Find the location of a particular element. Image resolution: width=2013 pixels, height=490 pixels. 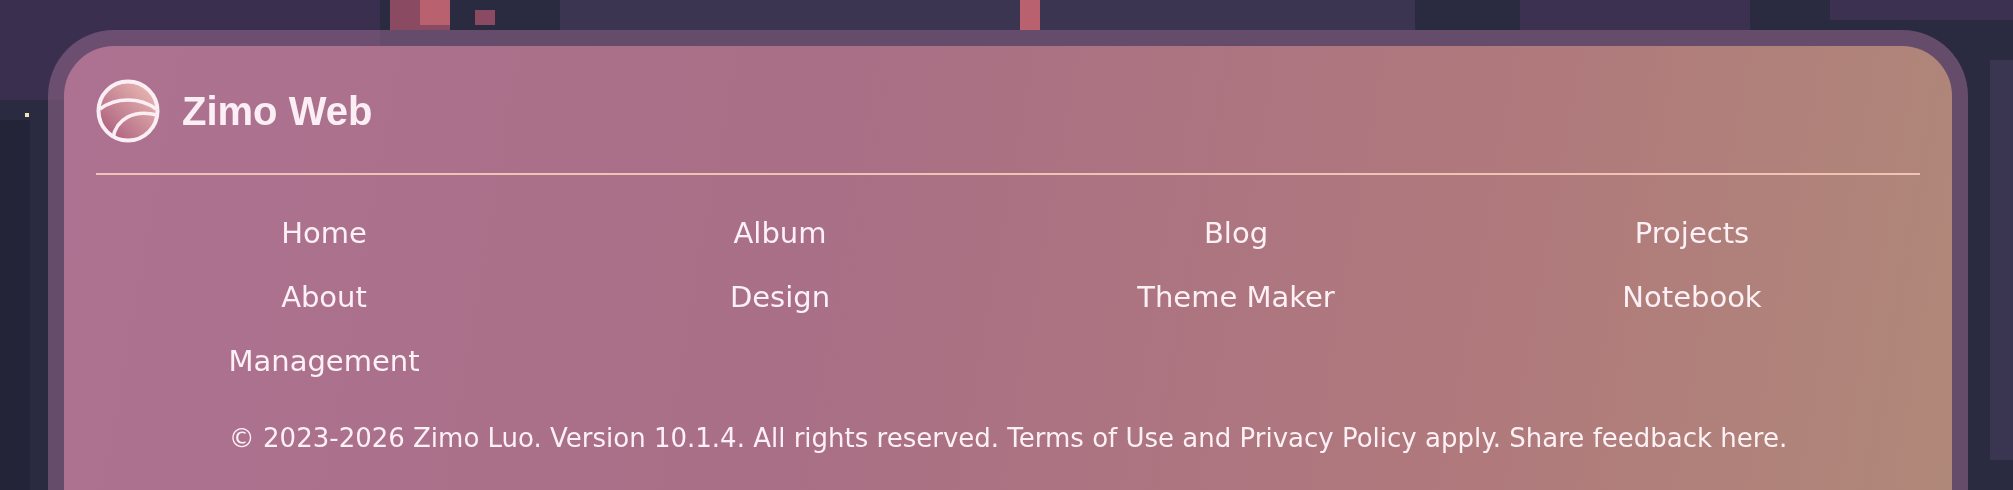

nav-link: Management is located at coordinates (324, 361).